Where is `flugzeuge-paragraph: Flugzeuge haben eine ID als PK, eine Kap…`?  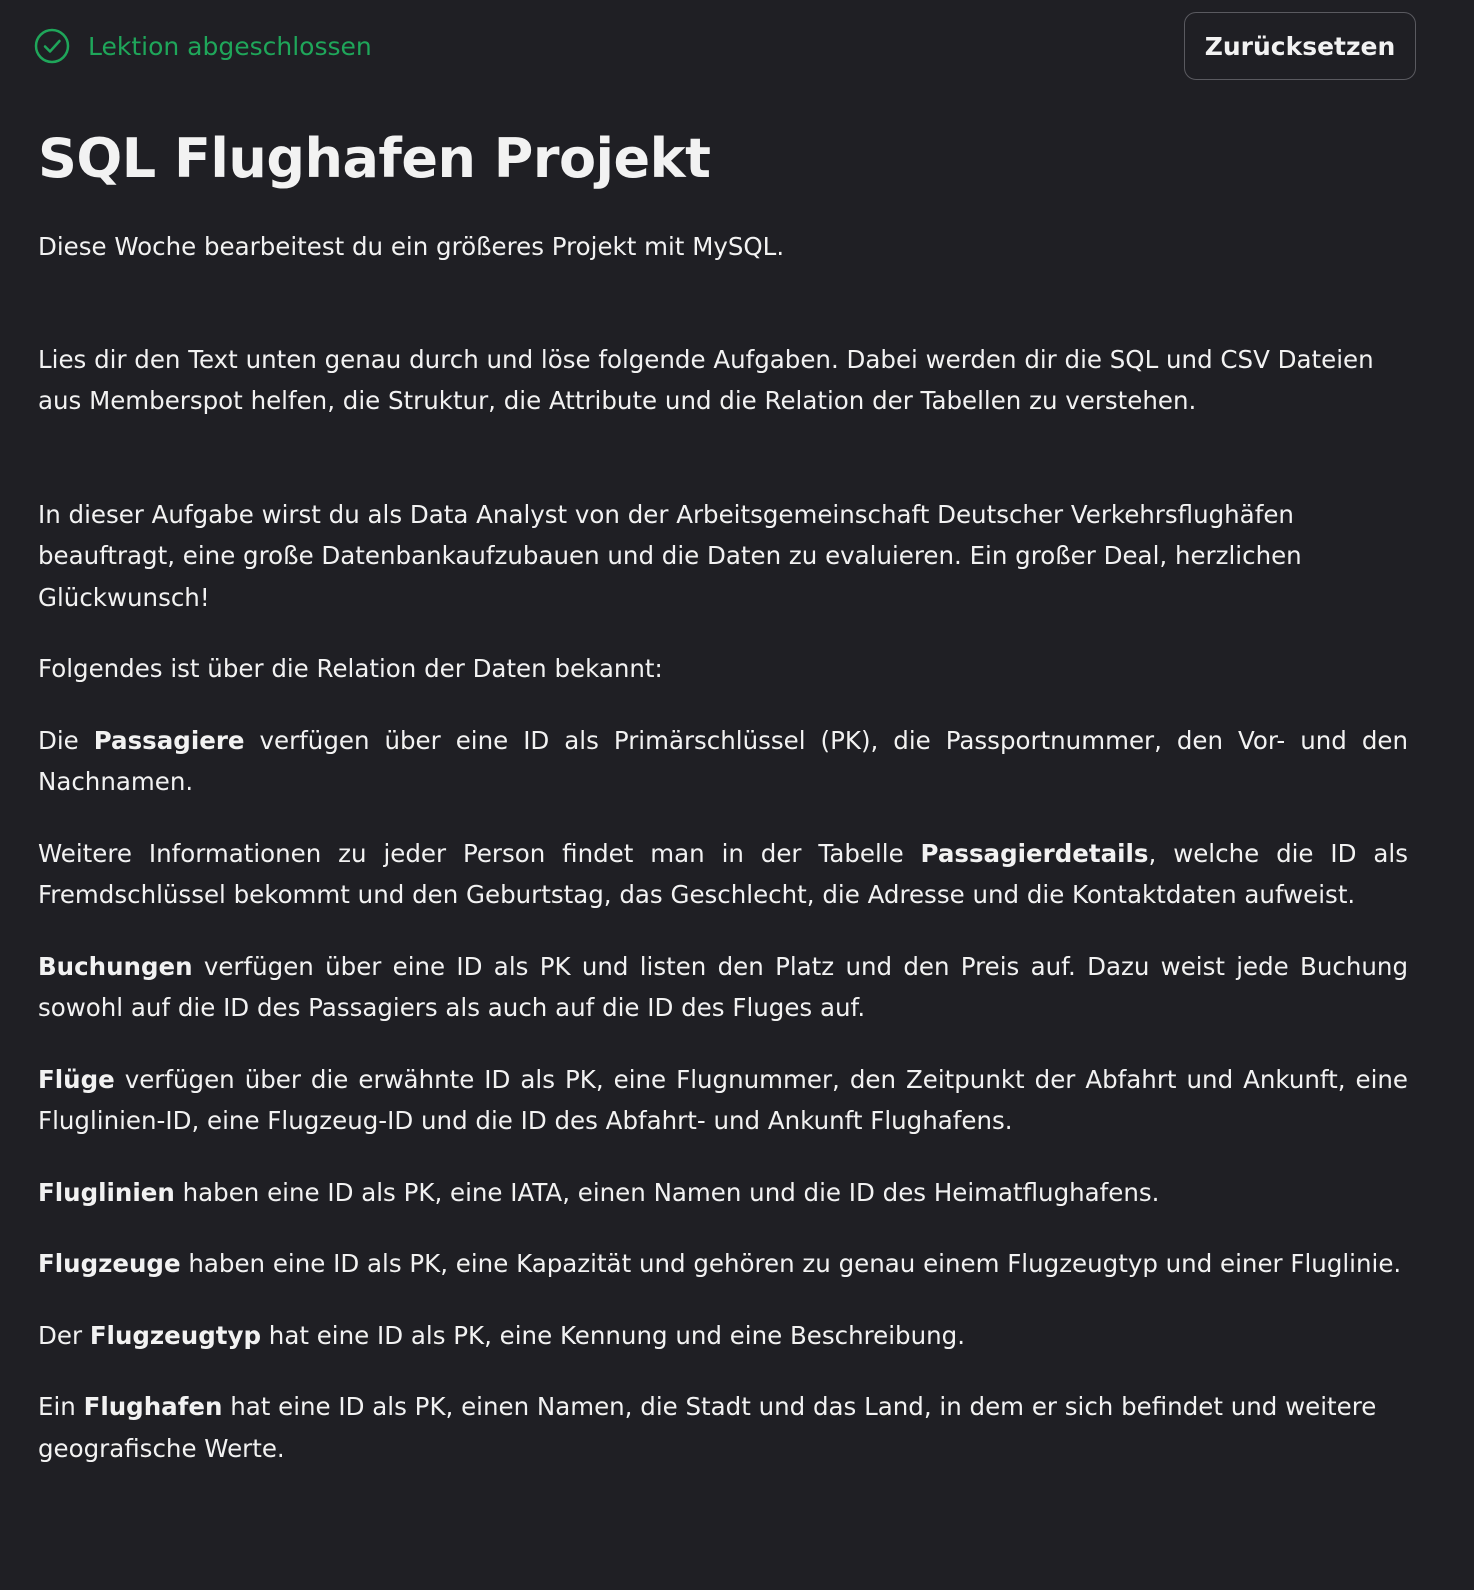
flugzeuge-paragraph: Flugzeuge haben eine ID als PK, eine Kap… is located at coordinates (723, 1264).